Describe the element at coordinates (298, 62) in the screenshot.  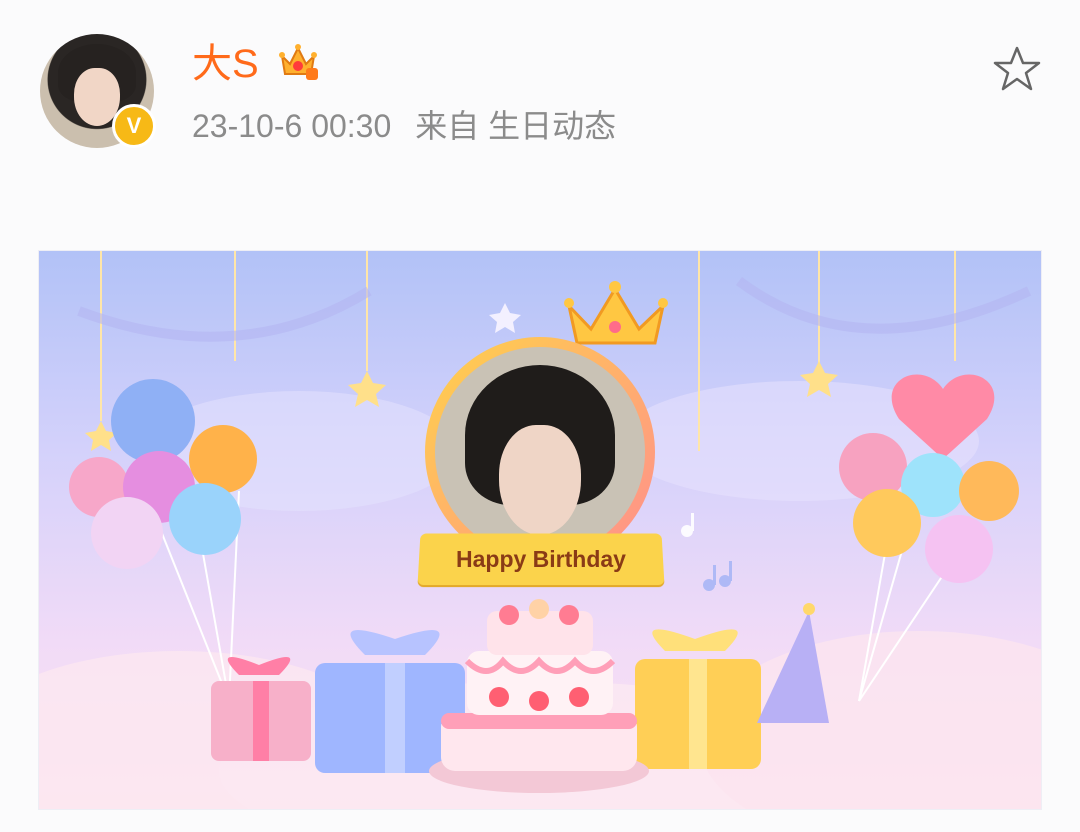
I see `crown-member-badge-icon` at that location.